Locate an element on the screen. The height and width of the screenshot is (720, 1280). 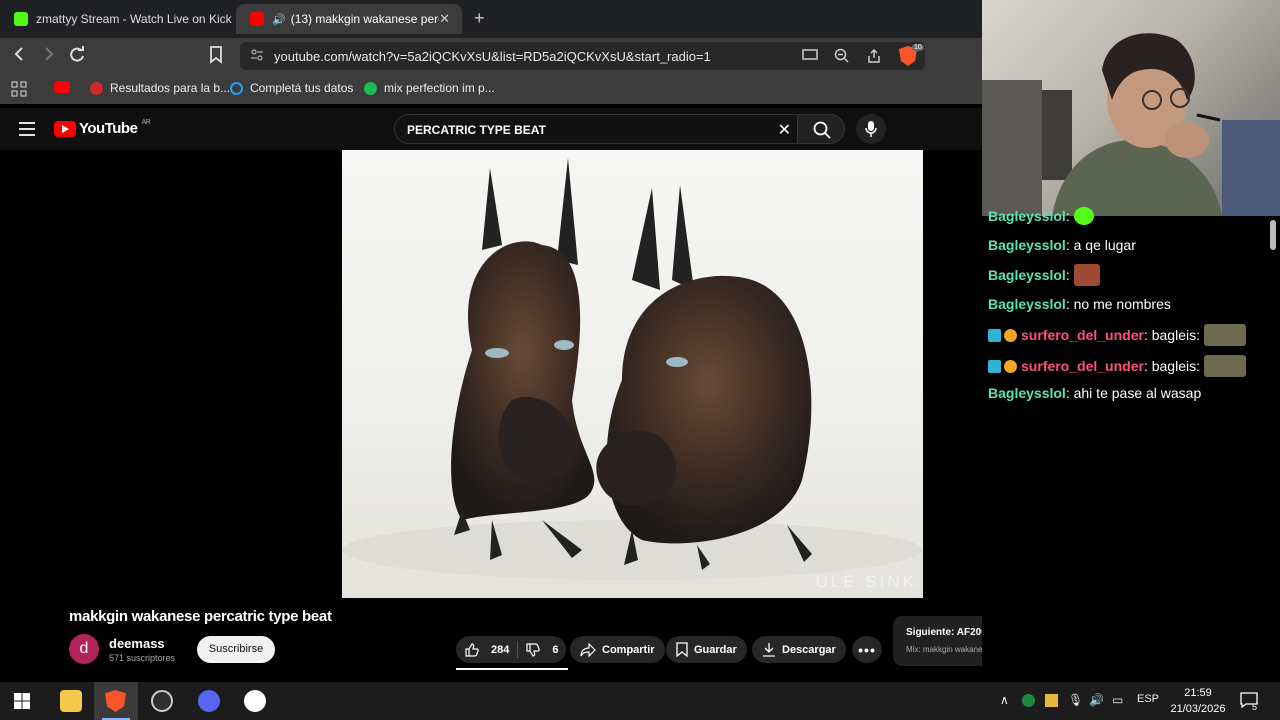
chat-message: Bagleysslol: a qe lugar is located at coordinates (1062, 245).